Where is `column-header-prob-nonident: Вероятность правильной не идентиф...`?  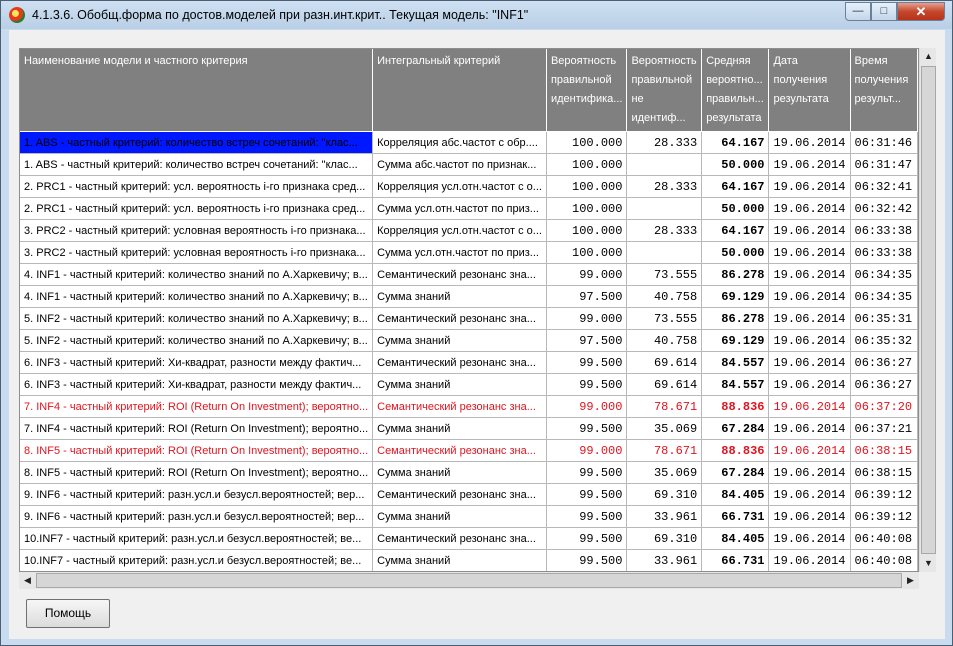
column-header-prob-nonident: Вероятность правильной не идентиф... is located at coordinates (664, 90).